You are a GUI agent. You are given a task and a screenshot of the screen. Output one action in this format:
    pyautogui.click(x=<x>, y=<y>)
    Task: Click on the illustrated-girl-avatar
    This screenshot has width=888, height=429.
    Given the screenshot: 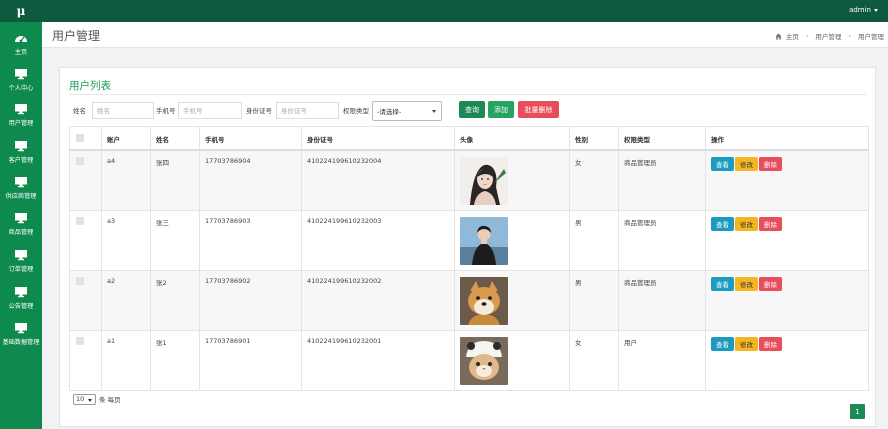 What is the action you would take?
    pyautogui.click(x=484, y=181)
    